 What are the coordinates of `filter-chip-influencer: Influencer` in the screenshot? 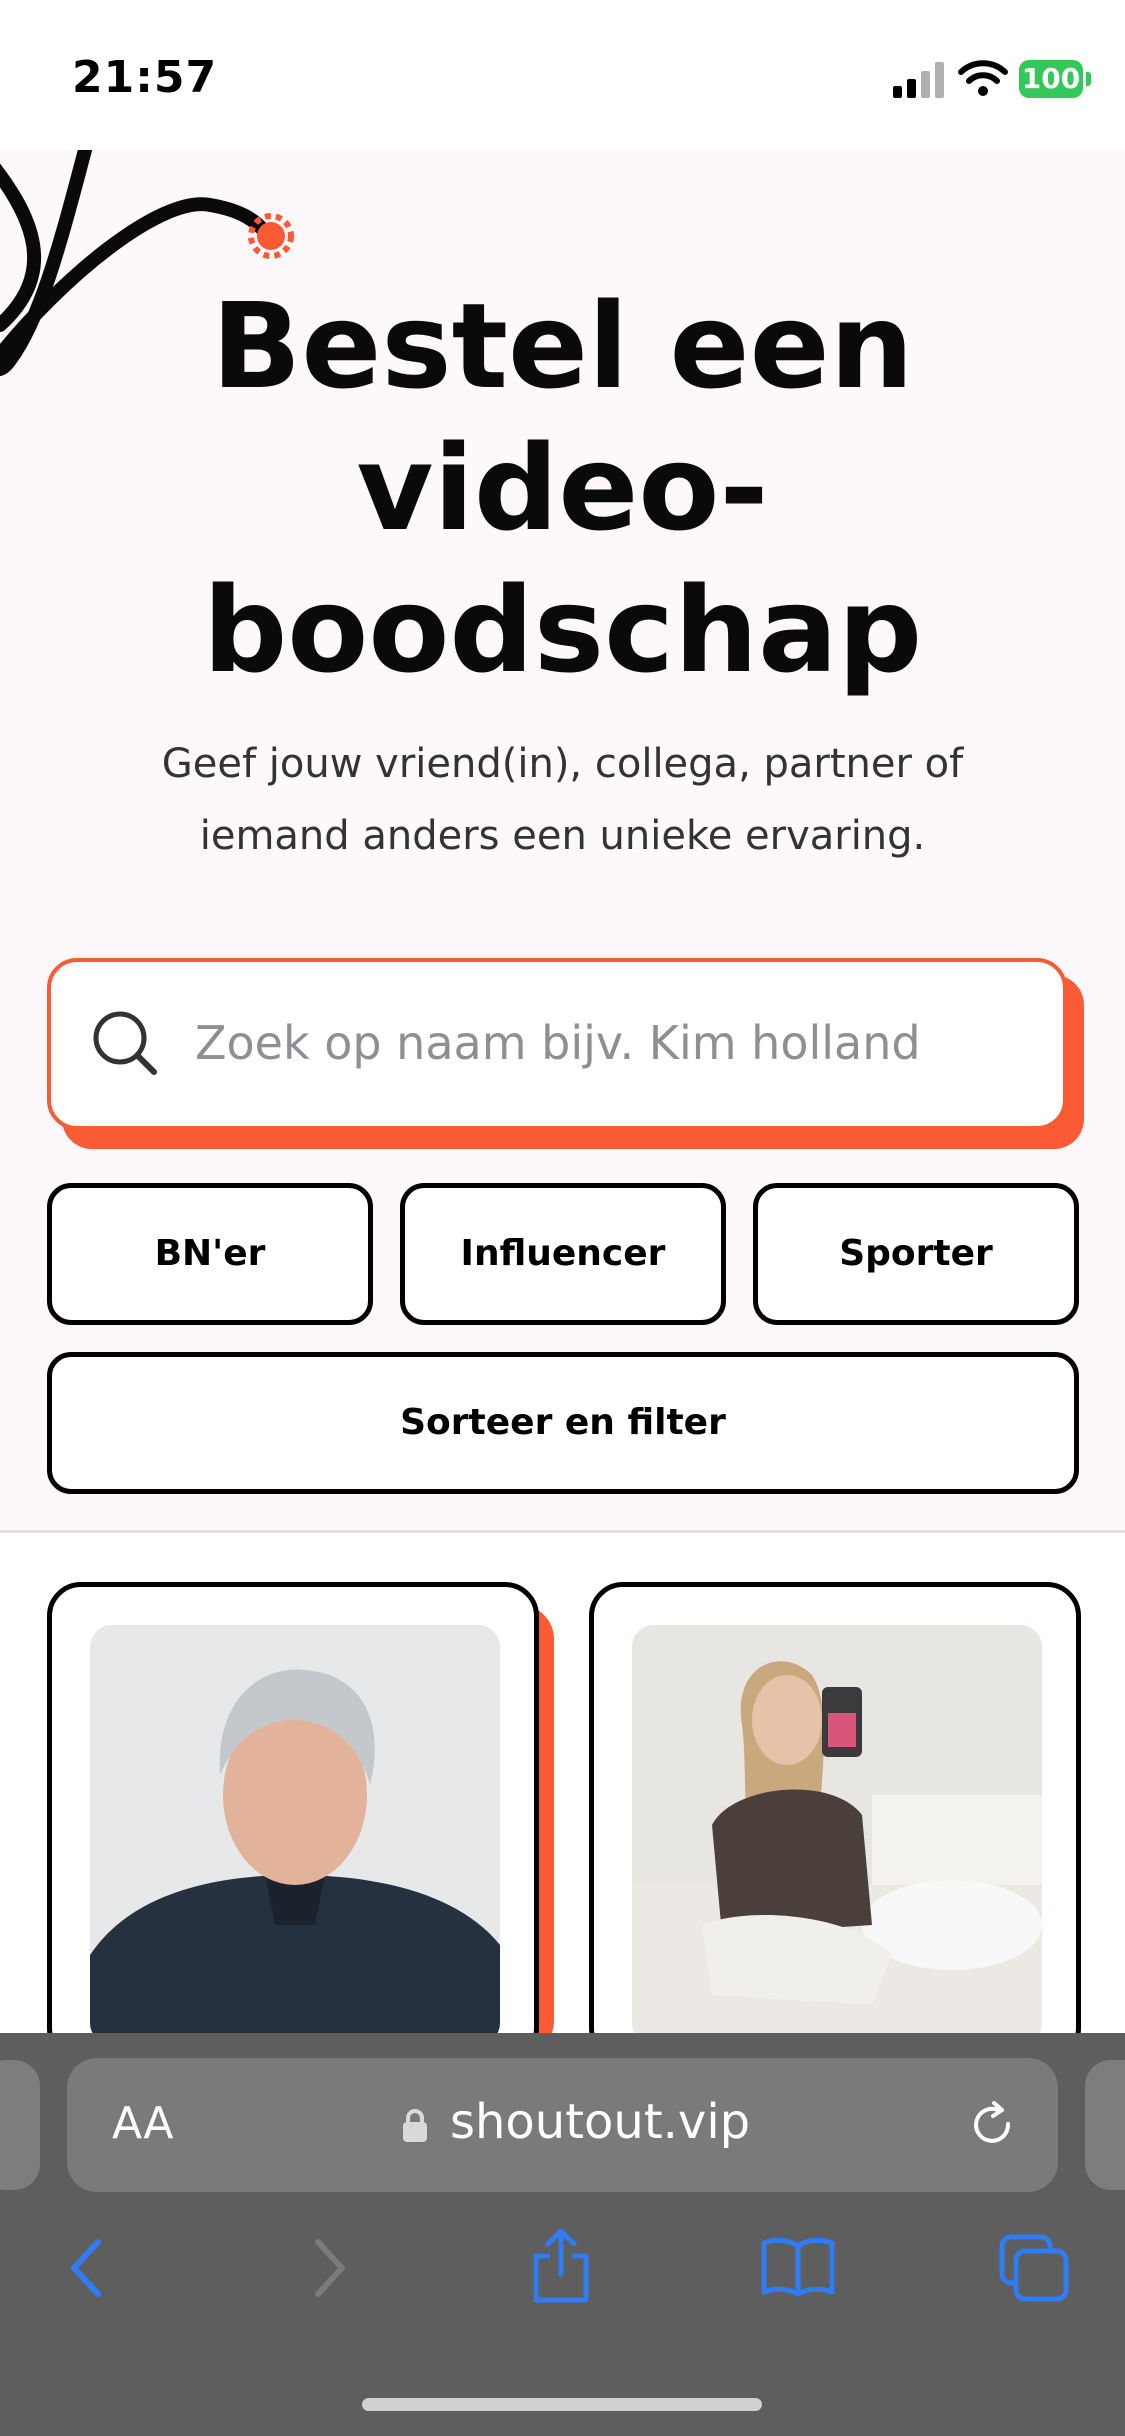 It's located at (563, 1254).